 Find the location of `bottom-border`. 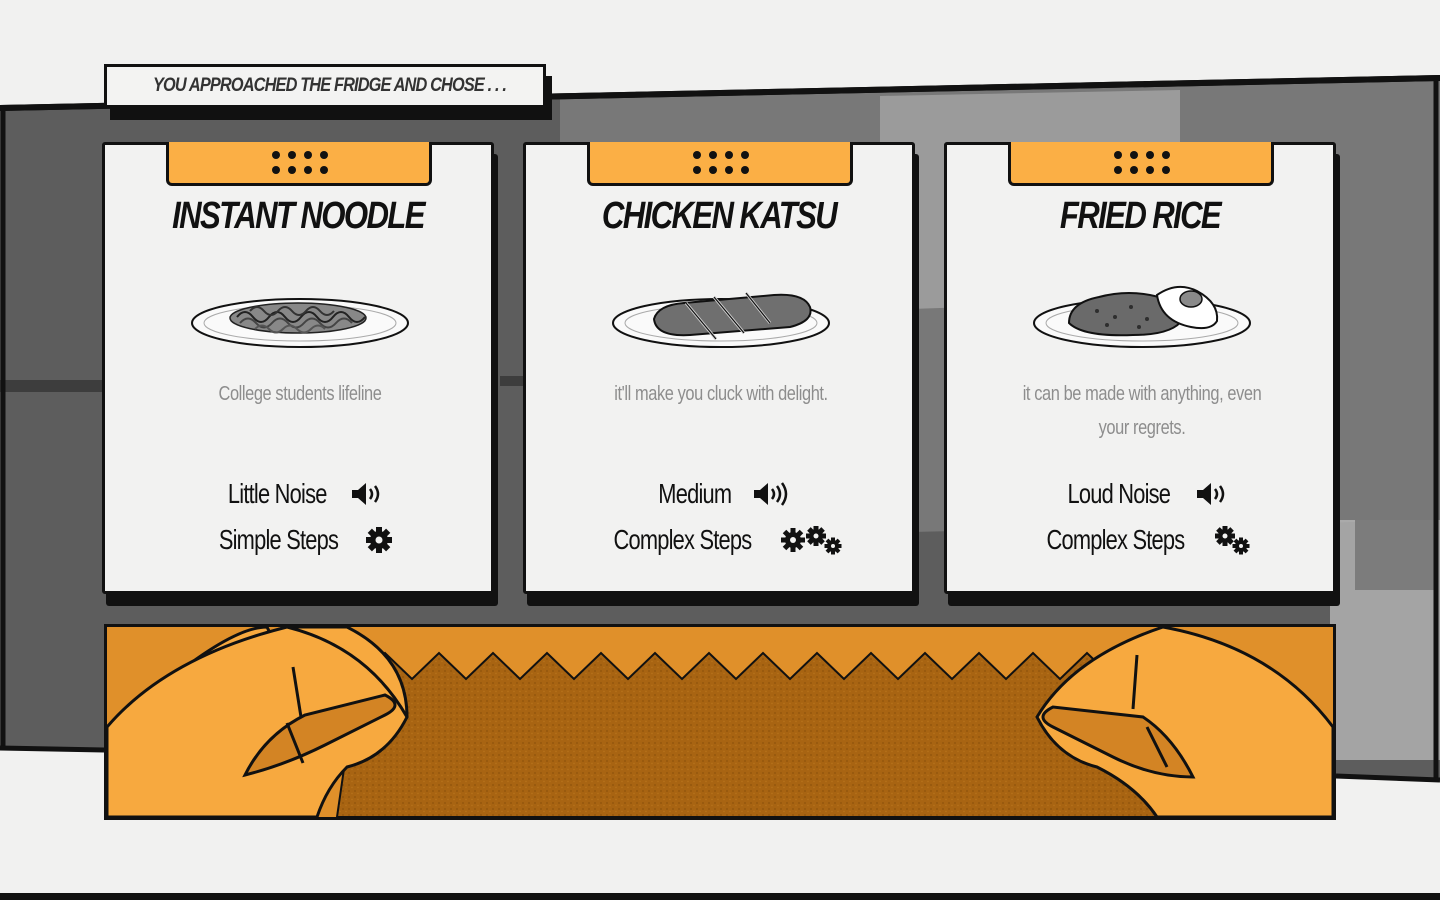

bottom-border is located at coordinates (720, 896).